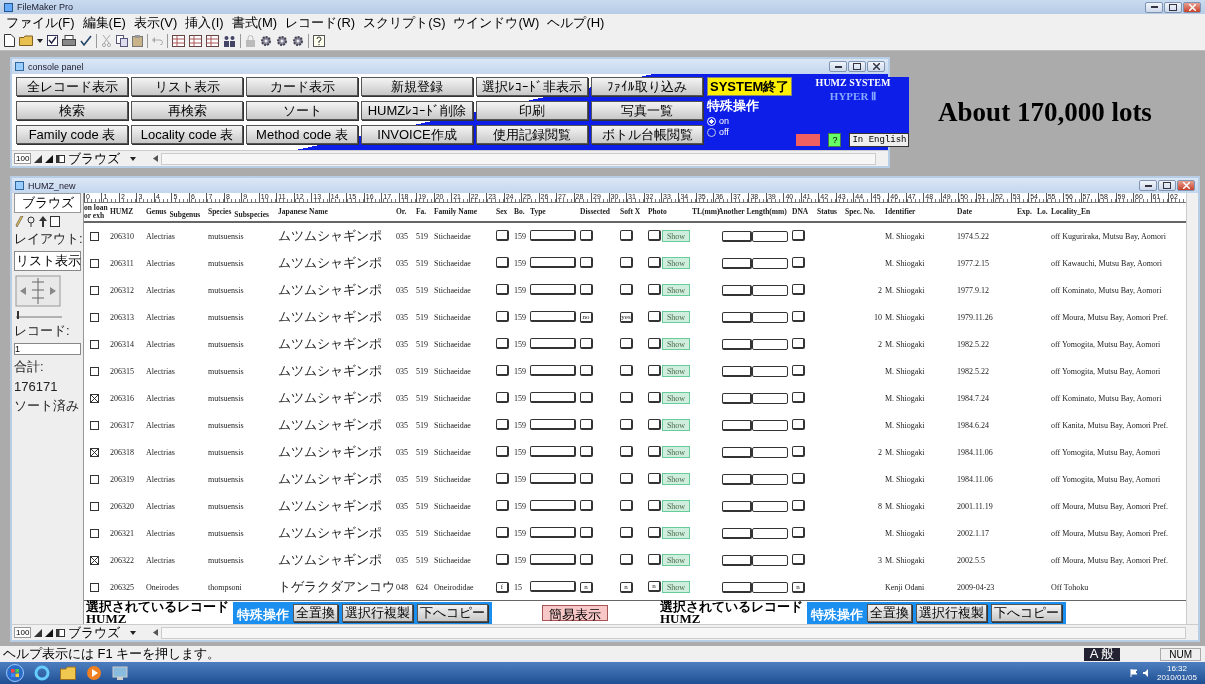  What do you see at coordinates (187, 134) in the screenshot?
I see `console-button: Locality code 表` at bounding box center [187, 134].